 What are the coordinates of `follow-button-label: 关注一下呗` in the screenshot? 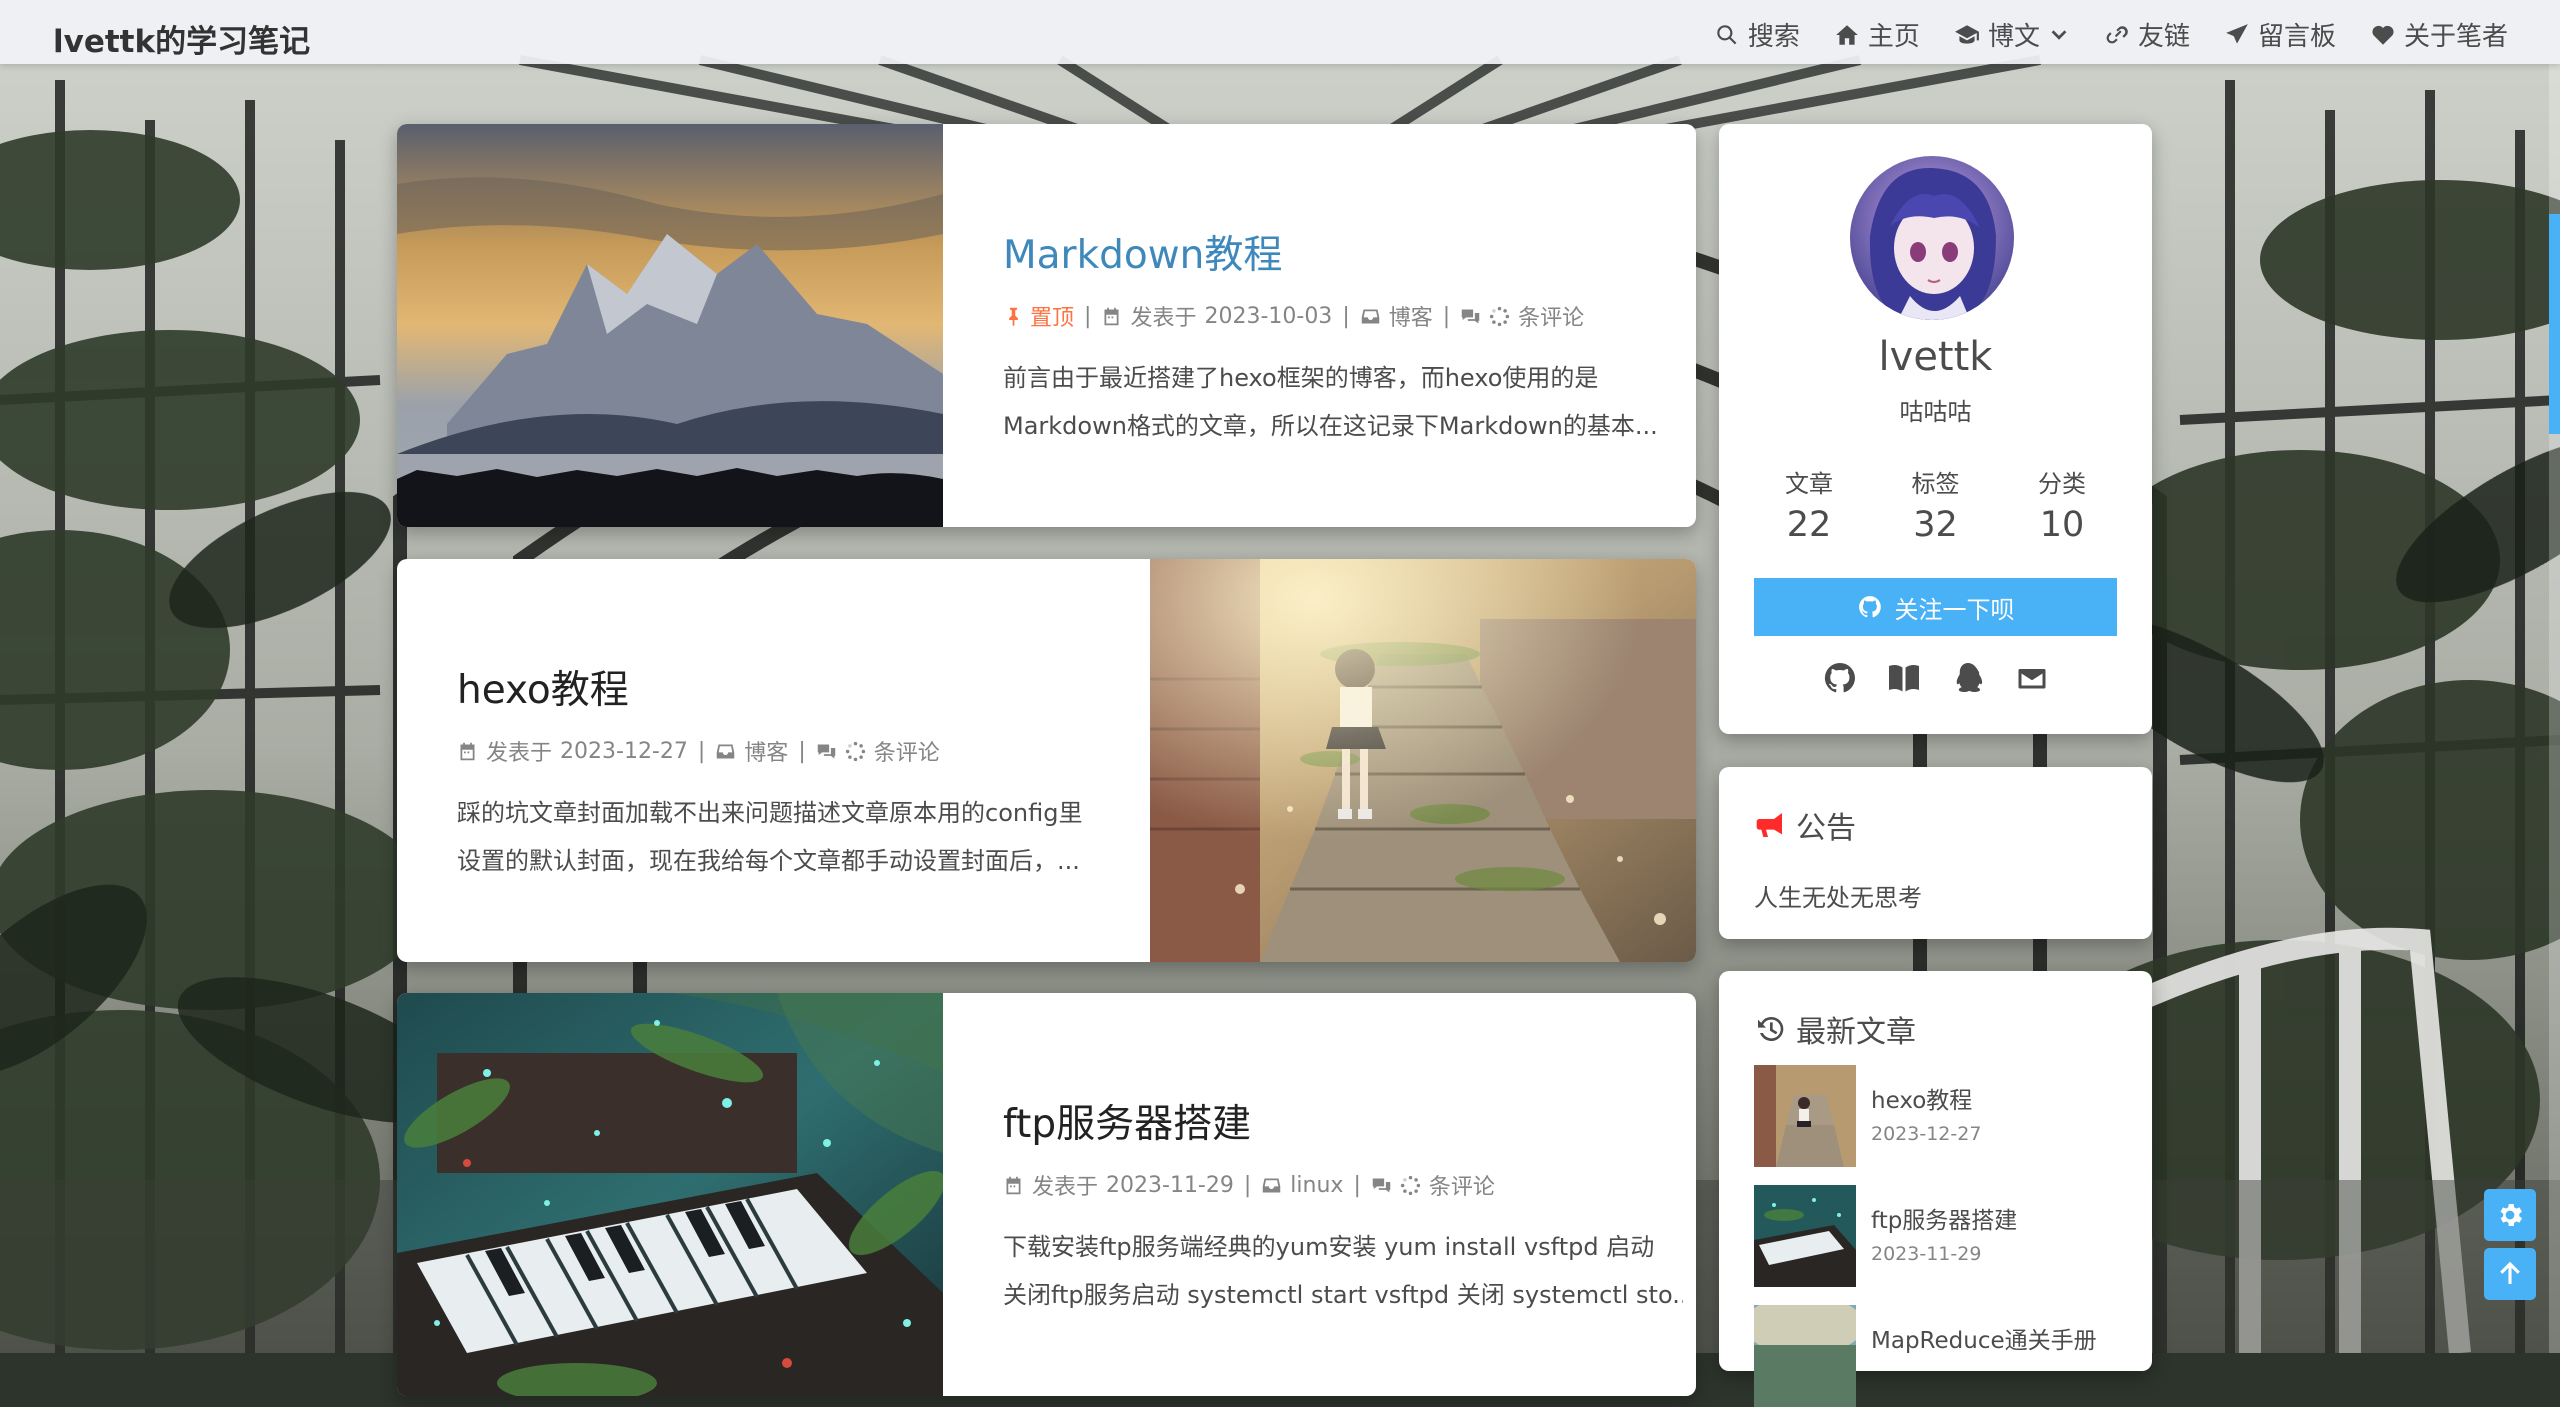 It's located at (1954, 609).